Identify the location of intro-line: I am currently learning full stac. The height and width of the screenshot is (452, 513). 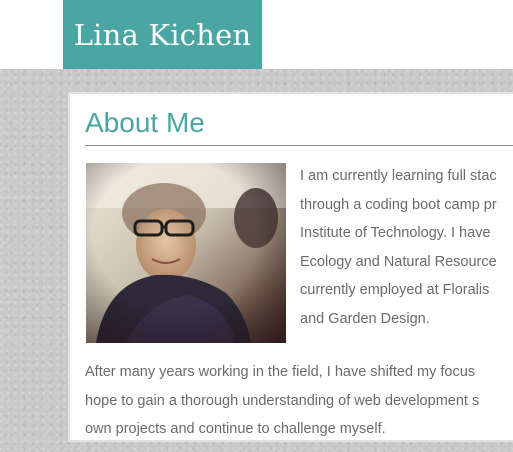
(398, 176).